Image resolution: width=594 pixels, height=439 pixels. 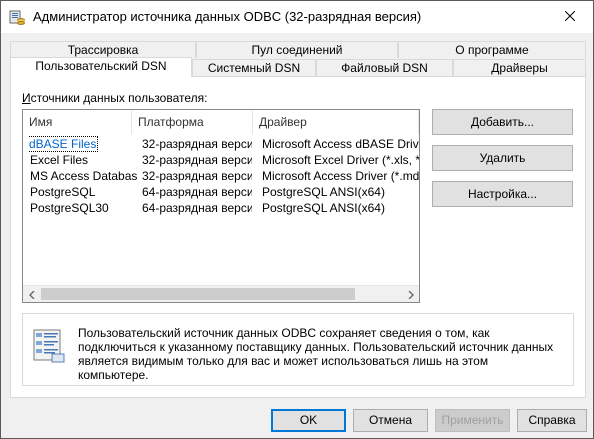 I want to click on tab-label: Файловый DSN, so click(x=384, y=68).